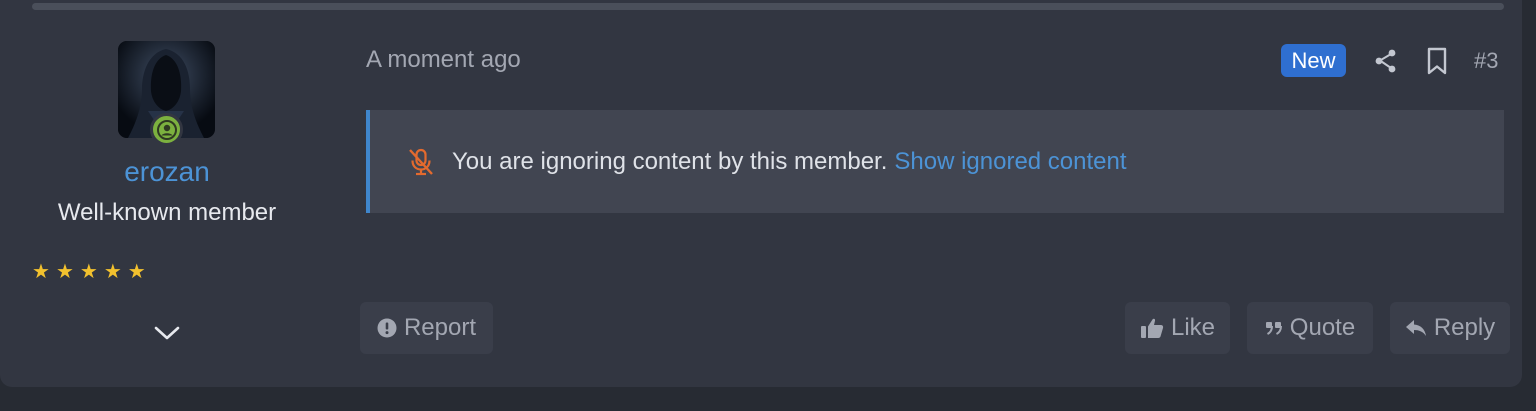  What do you see at coordinates (167, 212) in the screenshot?
I see `user-title: Well-known member` at bounding box center [167, 212].